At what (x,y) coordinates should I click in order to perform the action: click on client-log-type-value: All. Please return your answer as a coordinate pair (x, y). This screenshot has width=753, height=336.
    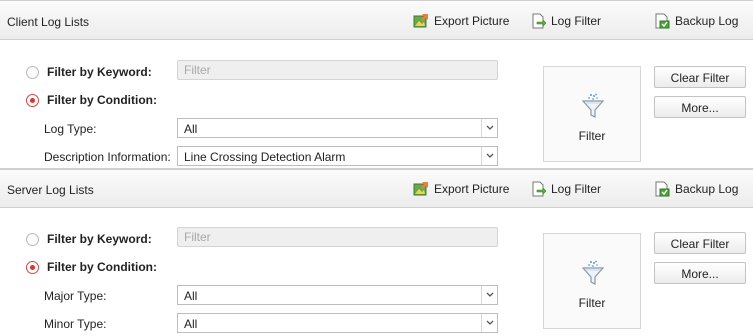
    Looking at the image, I should click on (191, 129).